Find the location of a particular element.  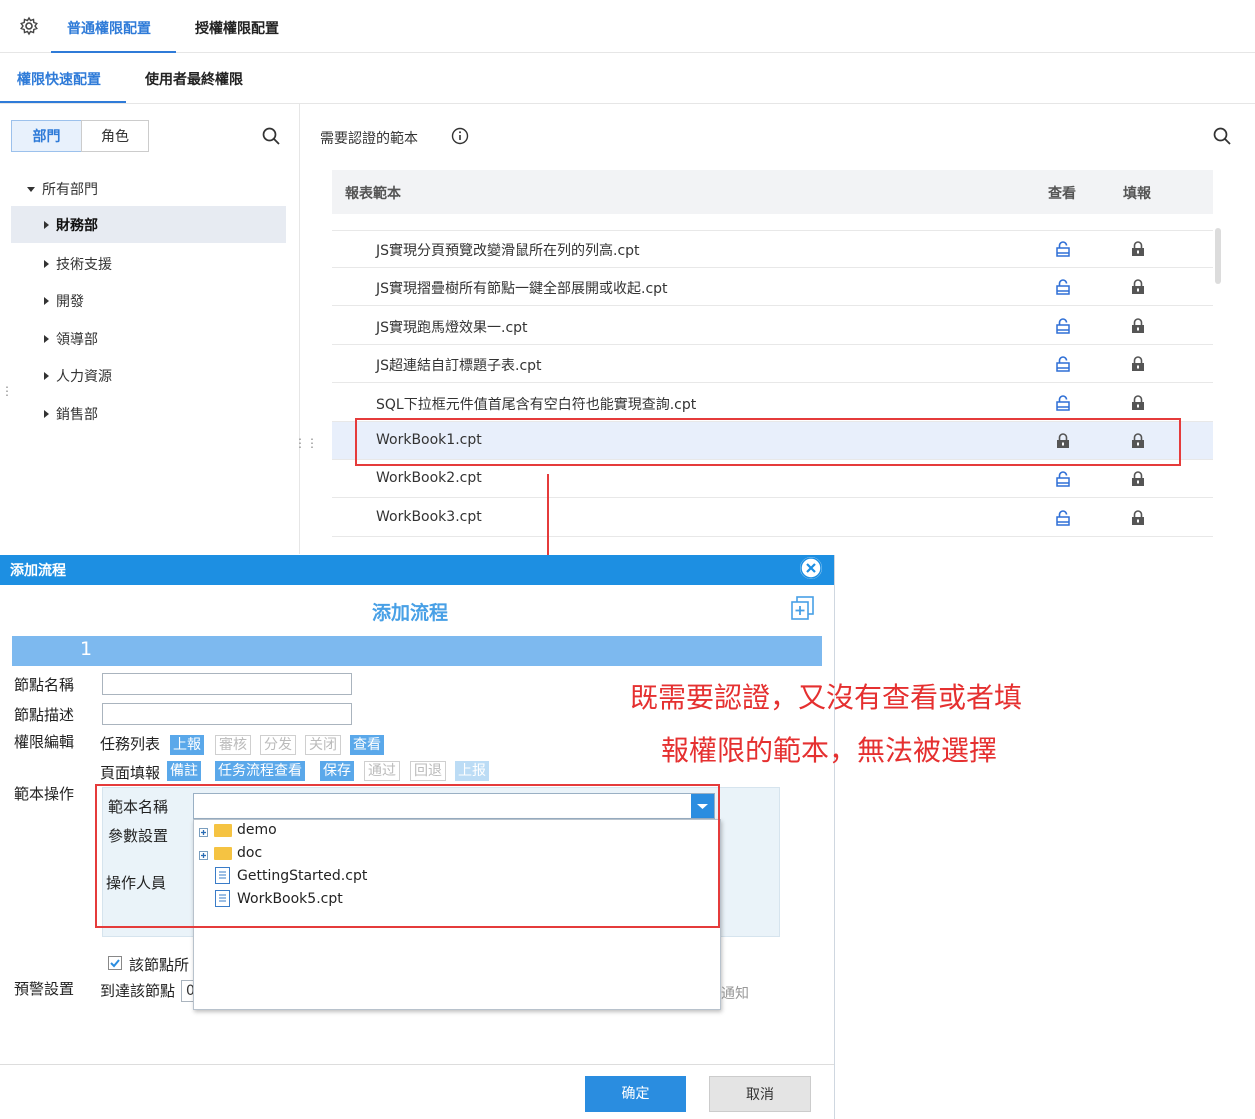

tab-authorization-permission: 授權權限配置 is located at coordinates (237, 28).